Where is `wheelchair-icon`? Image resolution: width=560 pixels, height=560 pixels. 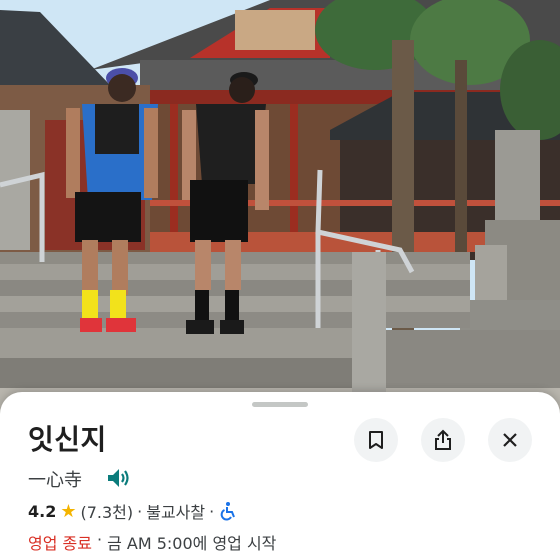
wheelchair-icon is located at coordinates (228, 511).